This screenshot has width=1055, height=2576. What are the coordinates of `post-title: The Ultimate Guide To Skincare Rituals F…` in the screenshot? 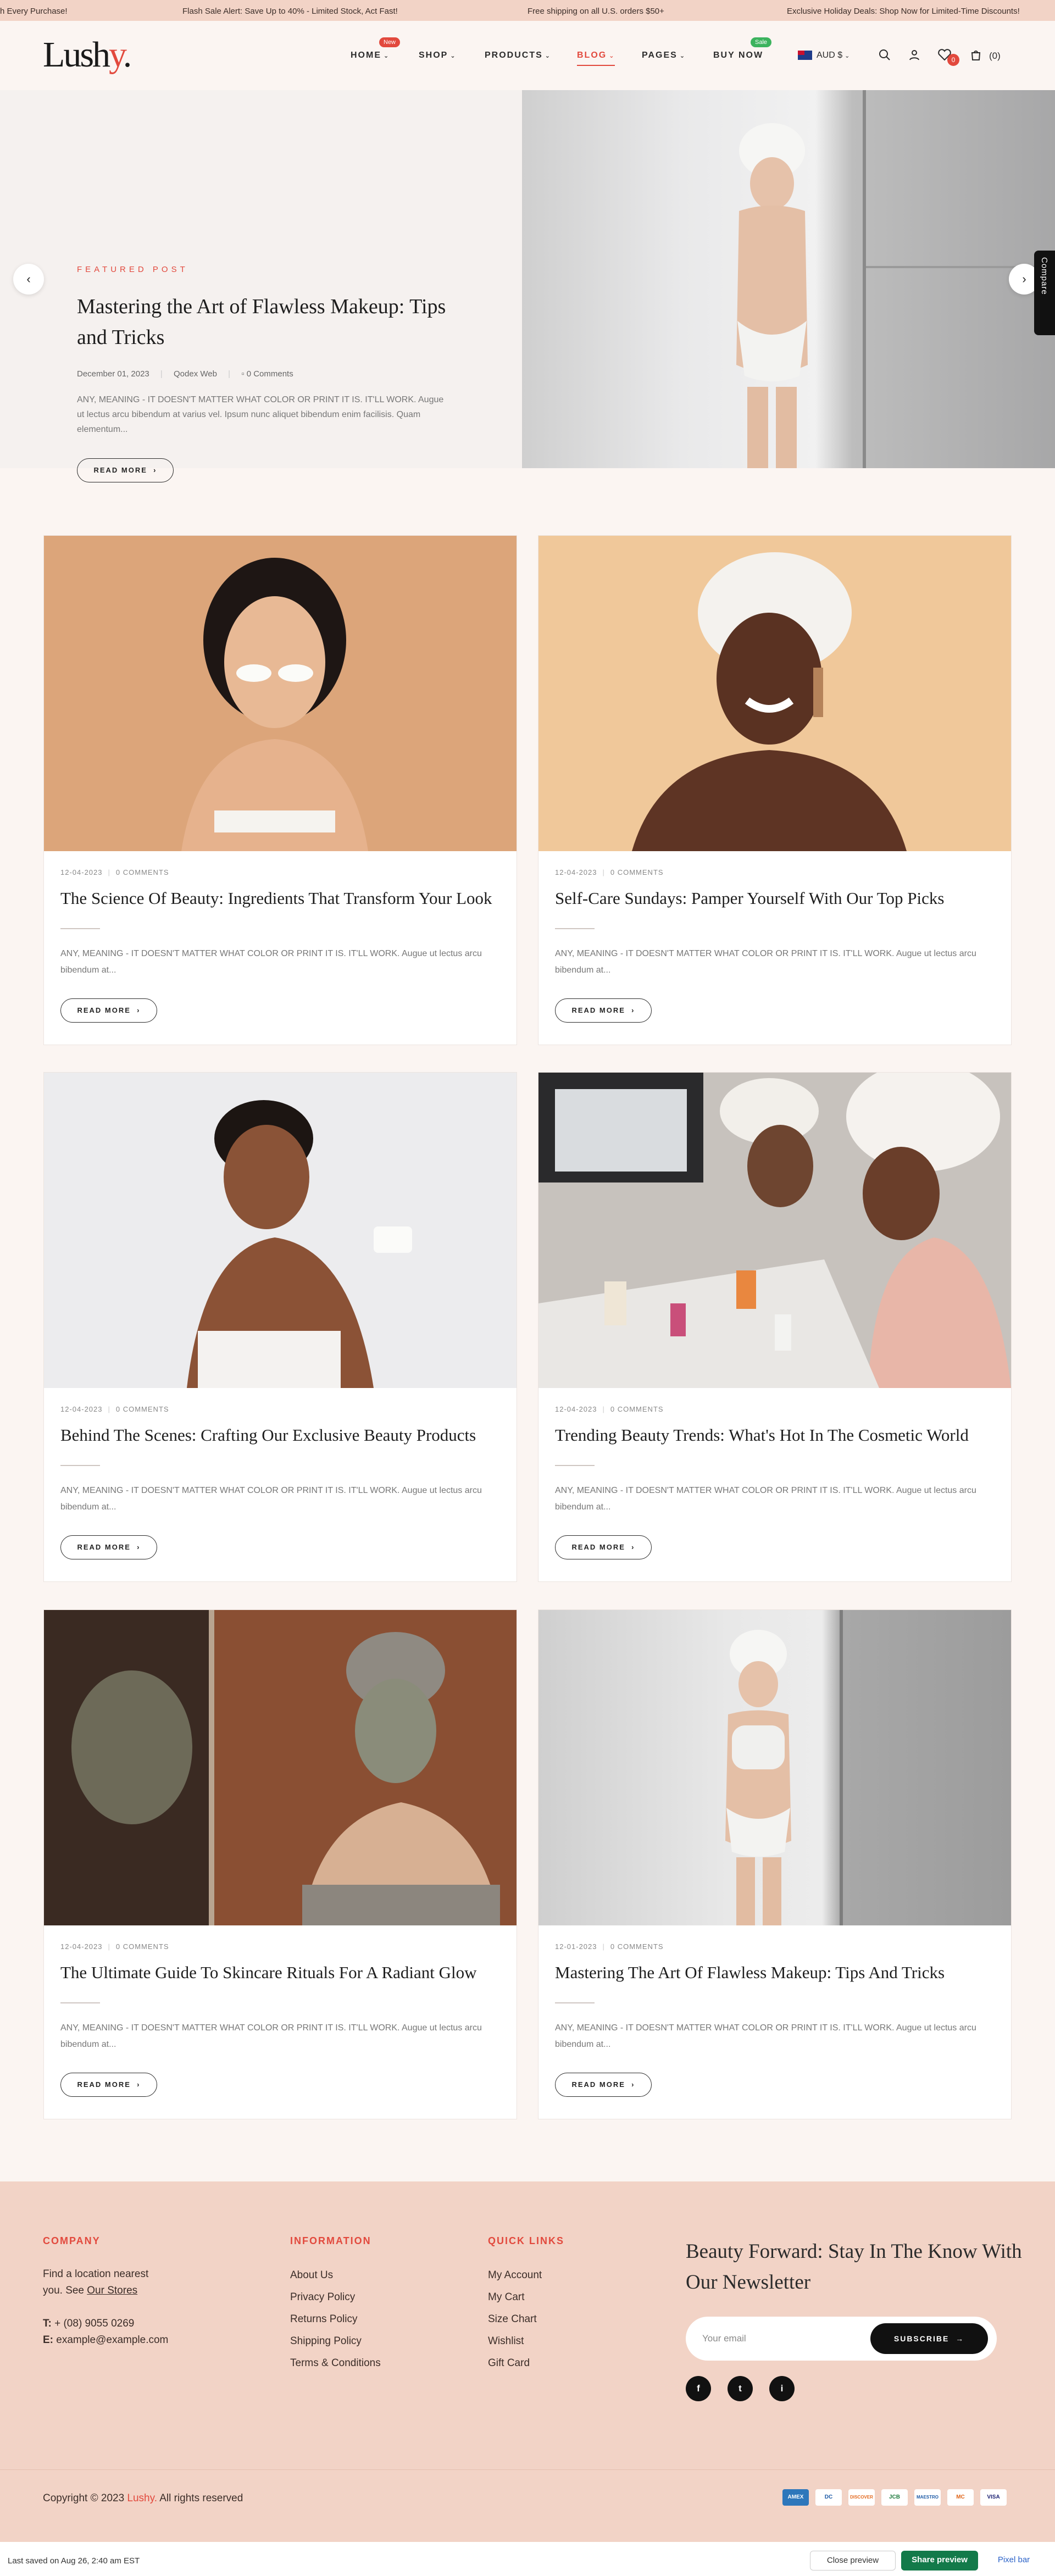 It's located at (268, 1973).